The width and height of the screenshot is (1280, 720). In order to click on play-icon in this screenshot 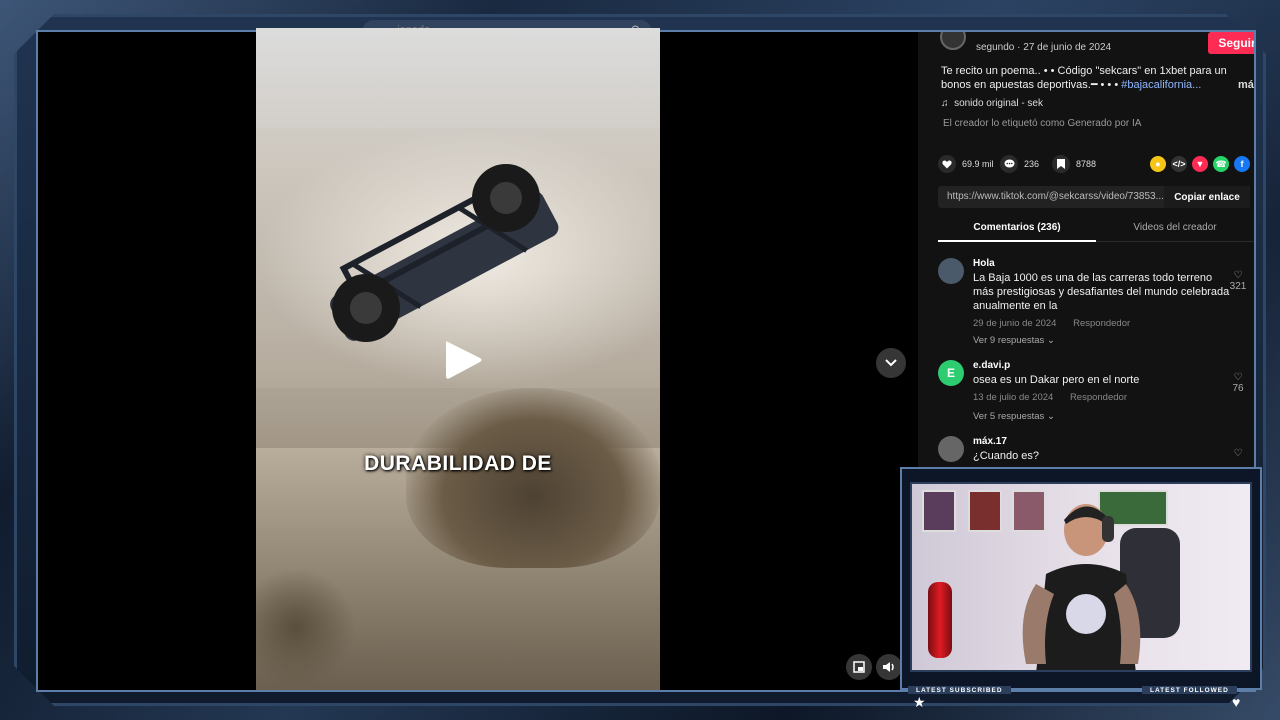, I will do `click(463, 360)`.